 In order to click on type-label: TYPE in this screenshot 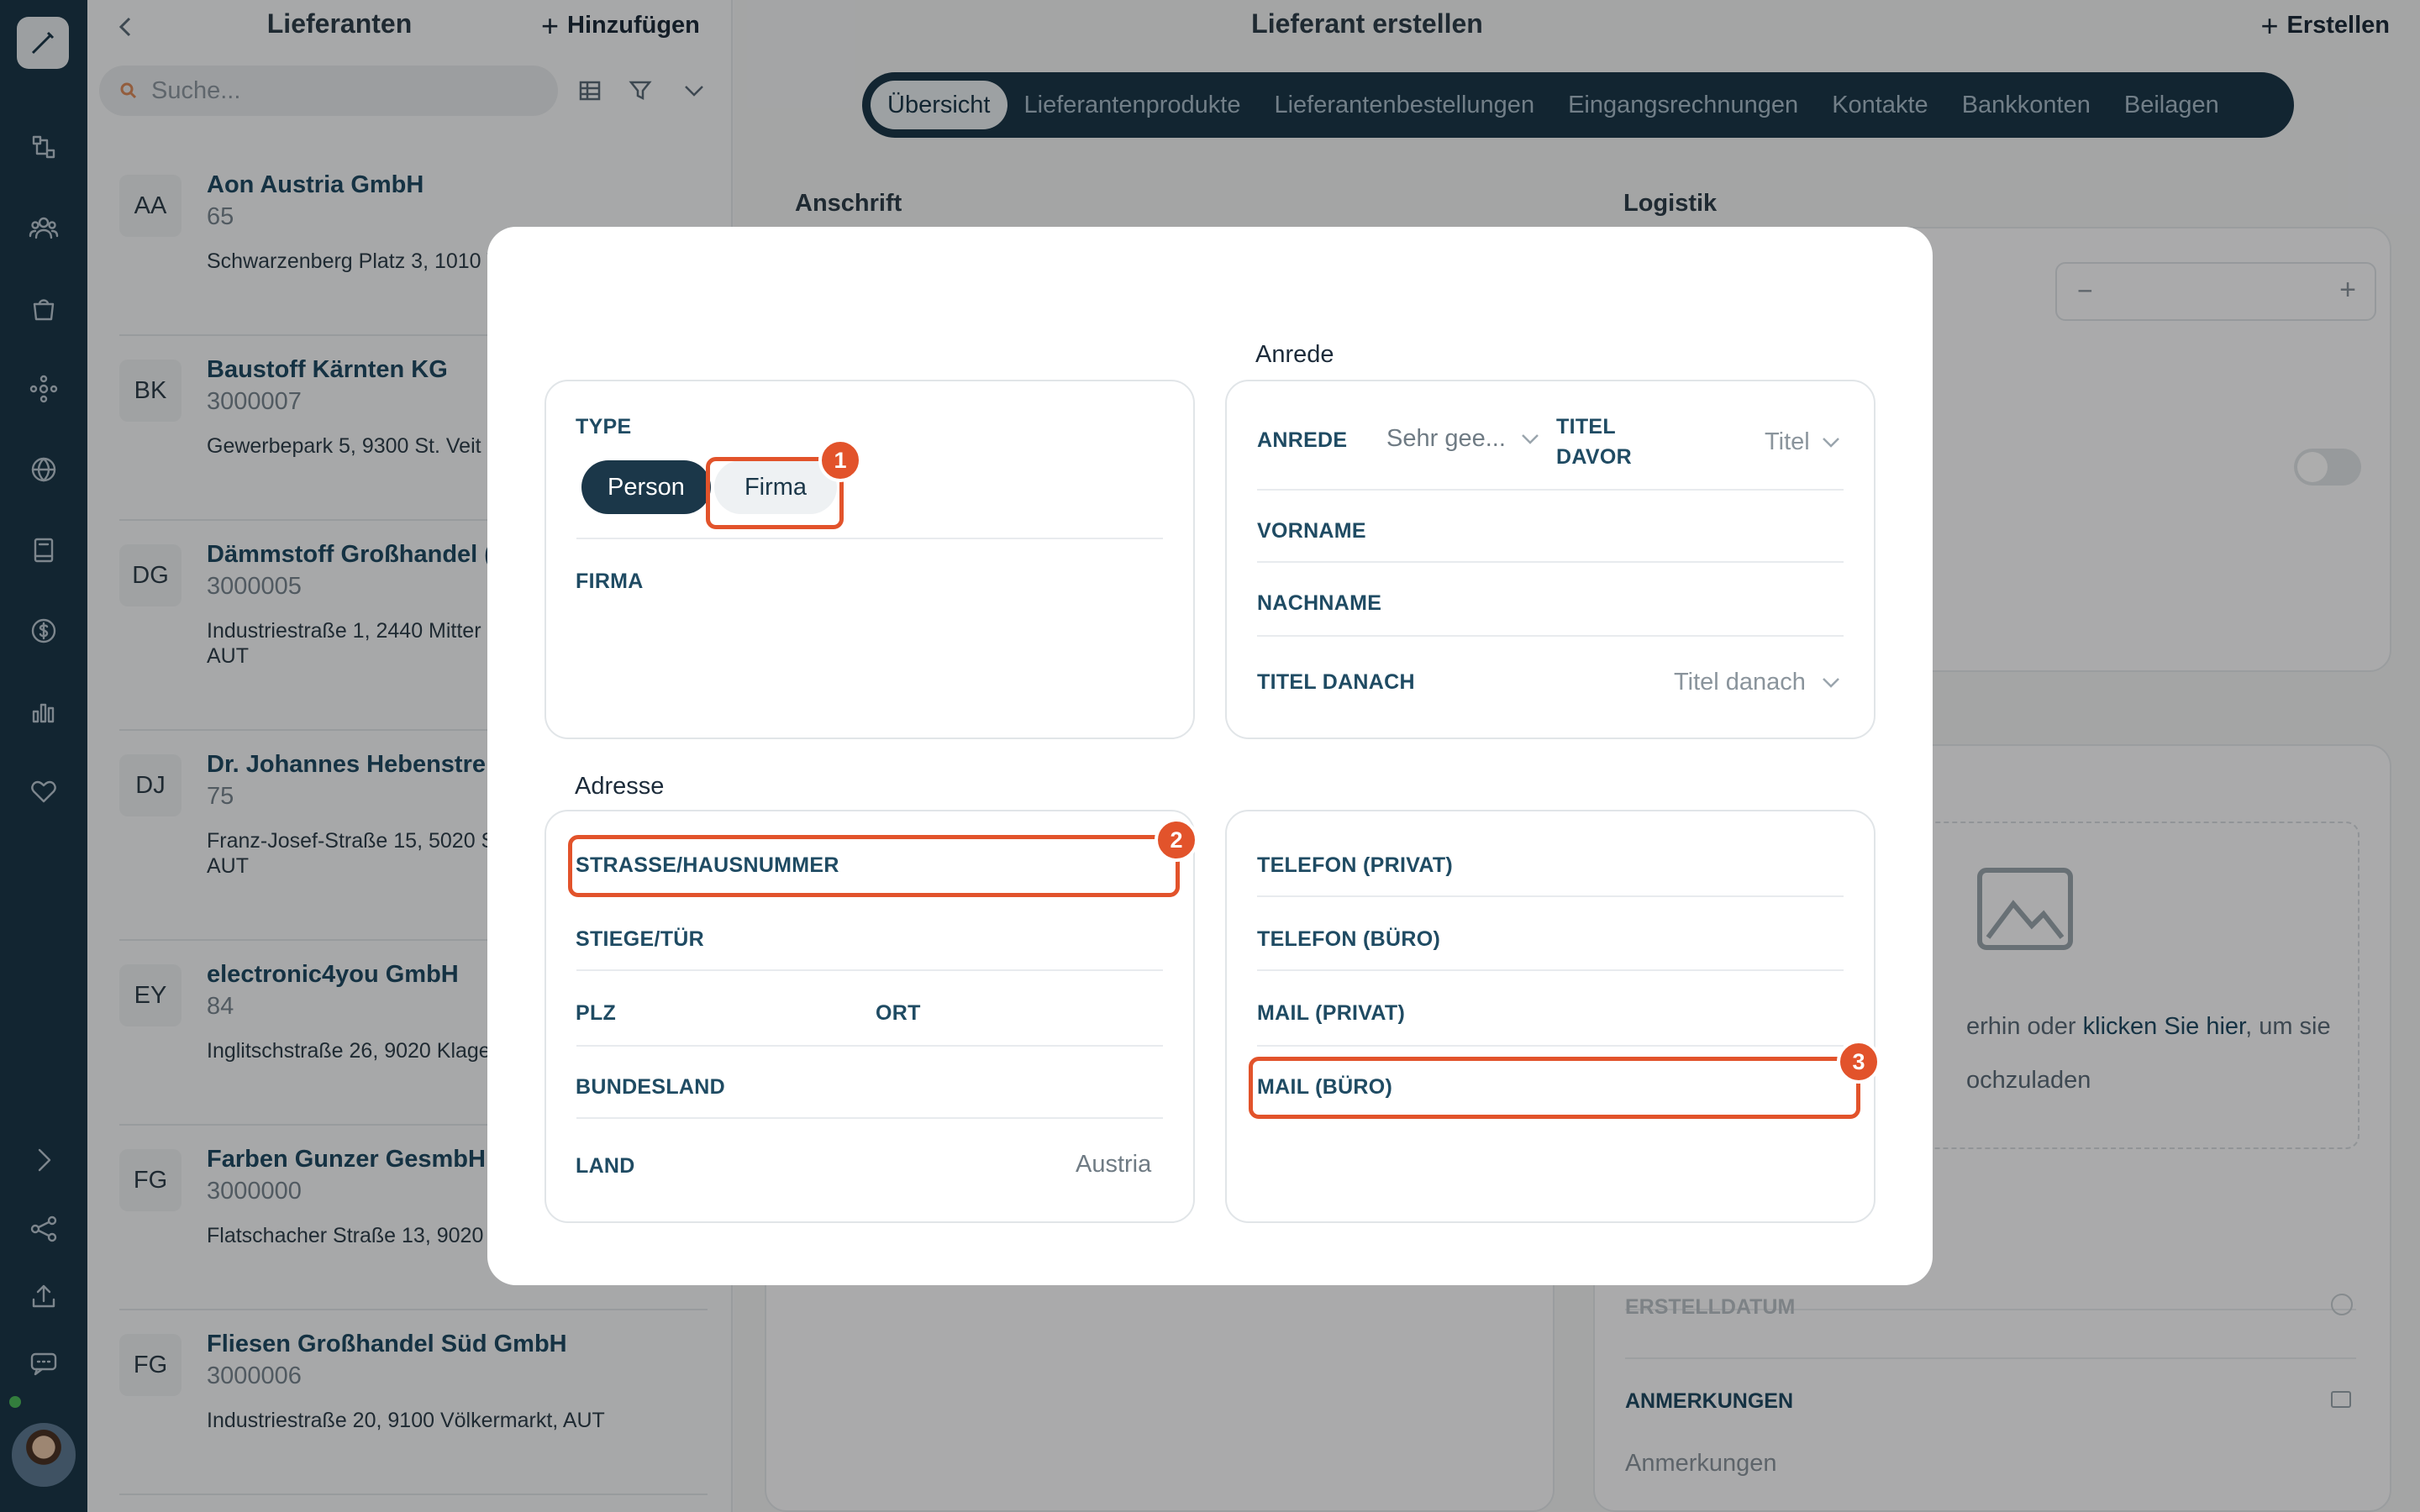, I will do `click(604, 426)`.